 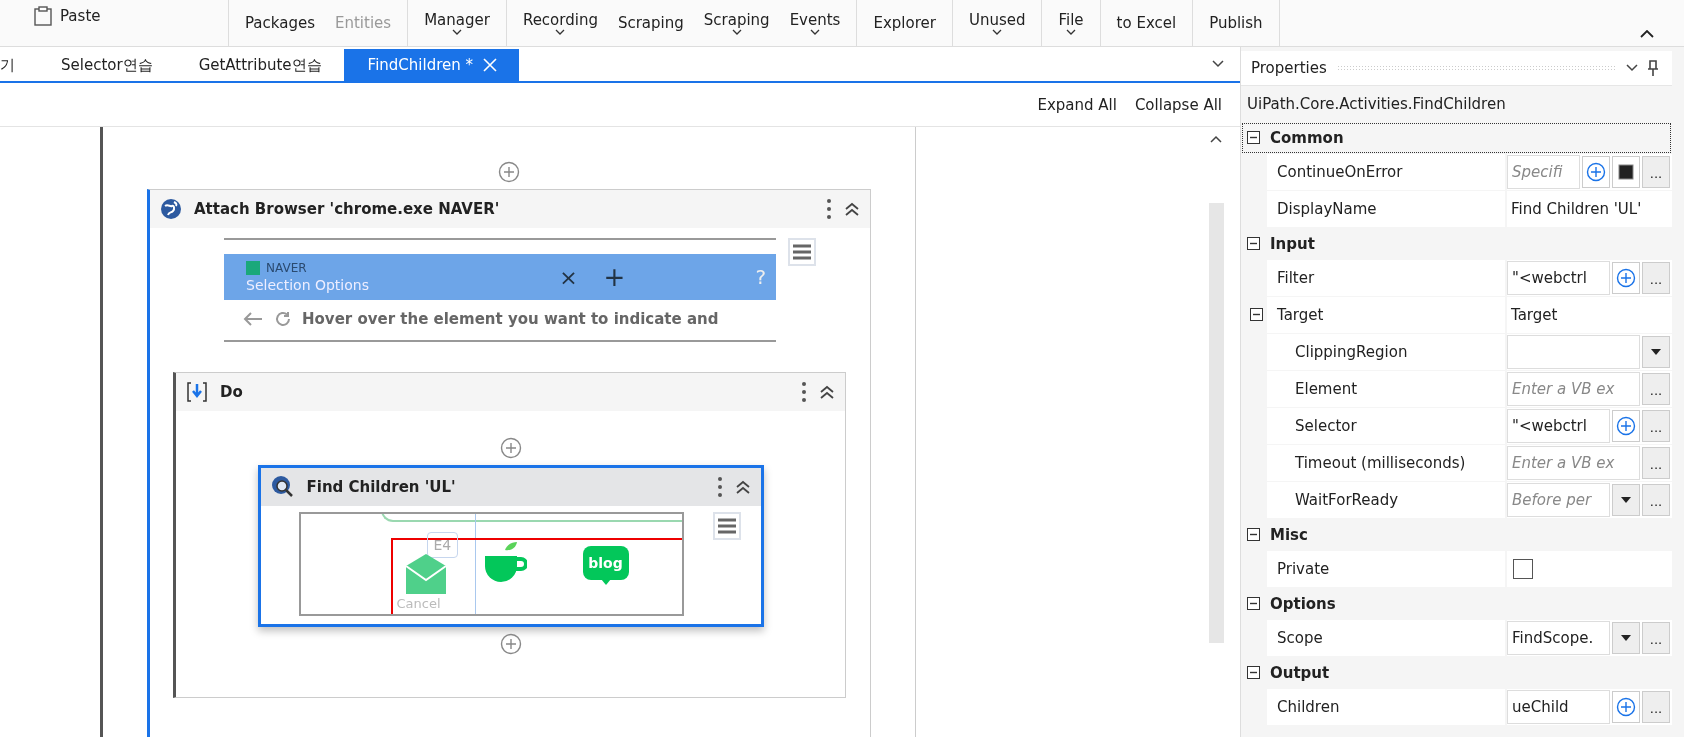 What do you see at coordinates (67, 13) in the screenshot?
I see `toolbar-button: Paste` at bounding box center [67, 13].